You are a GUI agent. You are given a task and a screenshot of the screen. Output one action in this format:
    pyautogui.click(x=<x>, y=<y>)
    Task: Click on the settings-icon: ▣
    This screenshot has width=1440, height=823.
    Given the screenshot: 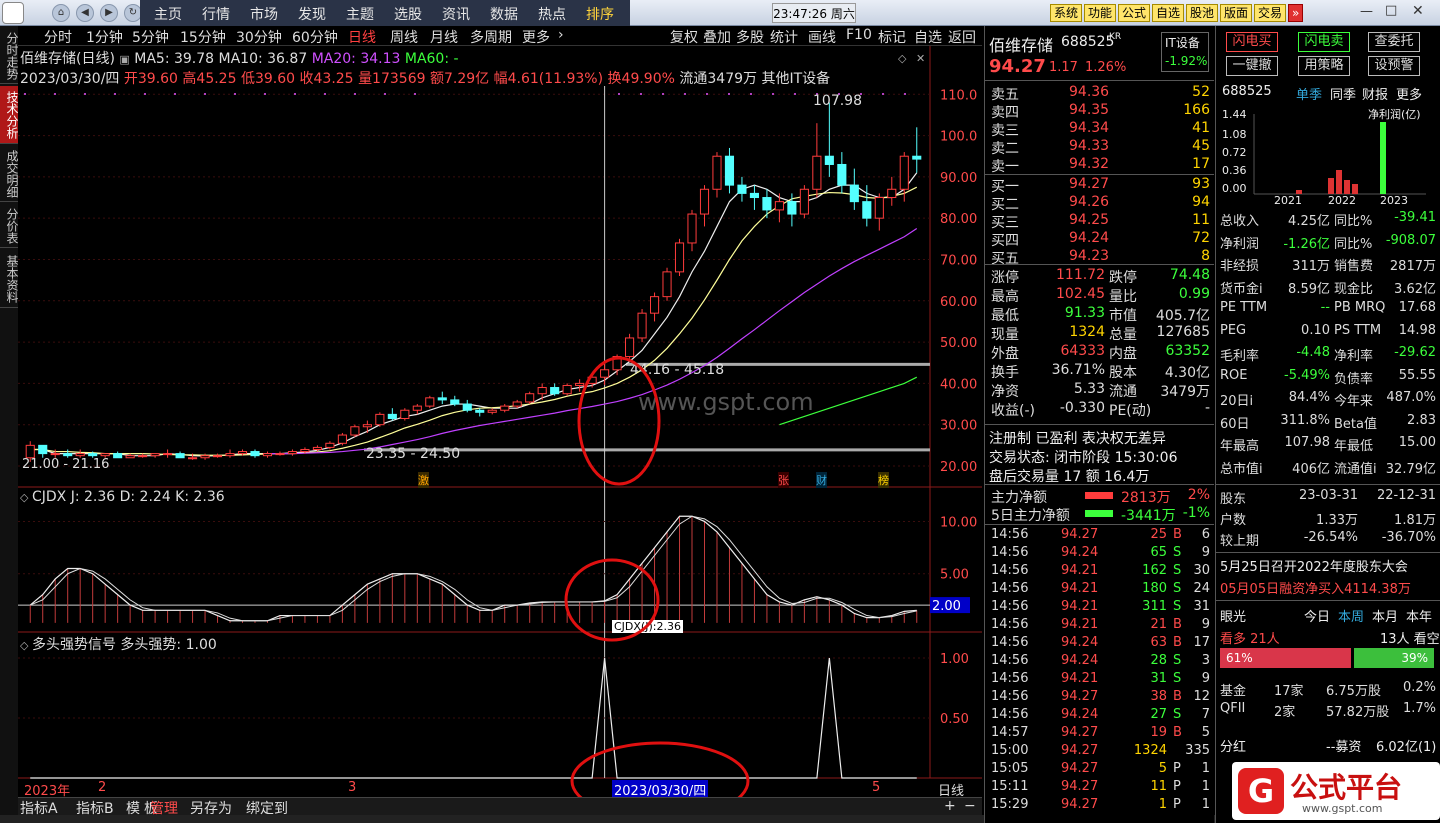 What is the action you would take?
    pyautogui.click(x=124, y=59)
    